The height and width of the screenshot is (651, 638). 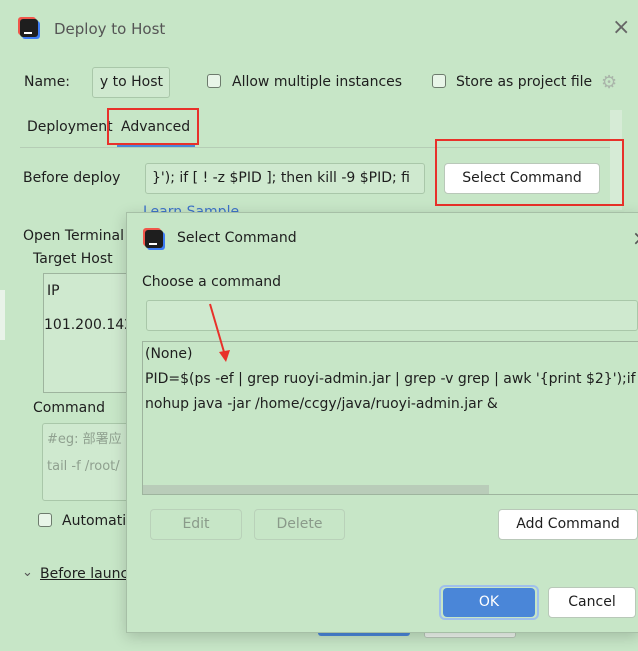 What do you see at coordinates (53, 291) in the screenshot?
I see `ip-column-header: IP` at bounding box center [53, 291].